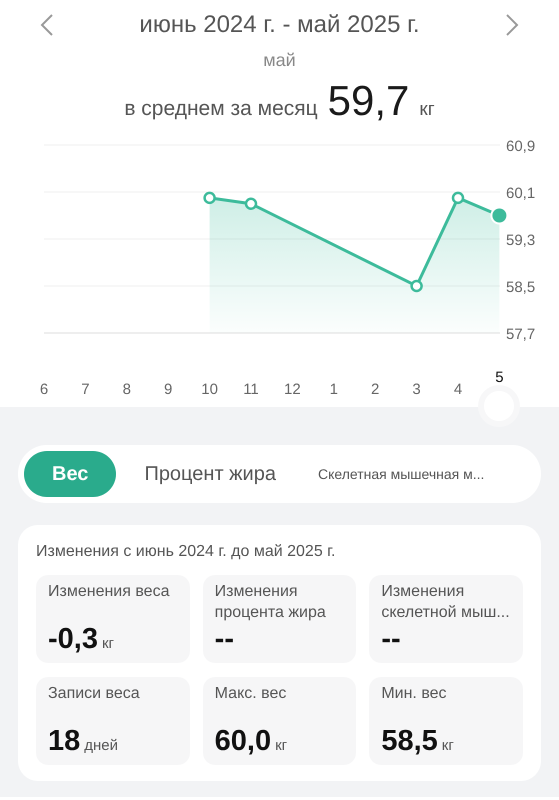  I want to click on tab: Процент жира, so click(210, 474).